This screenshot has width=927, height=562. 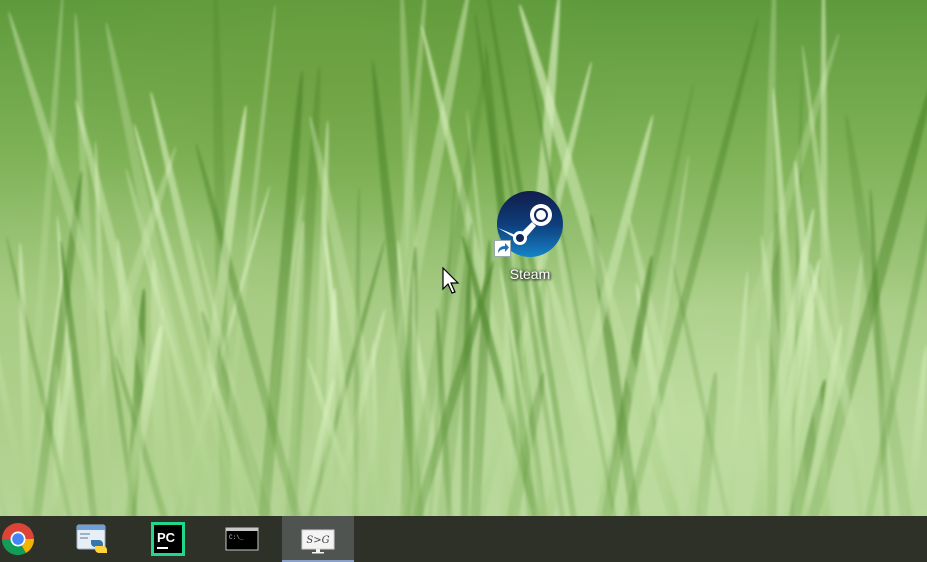 What do you see at coordinates (530, 238) in the screenshot?
I see `desktop-icon-steam: Steam` at bounding box center [530, 238].